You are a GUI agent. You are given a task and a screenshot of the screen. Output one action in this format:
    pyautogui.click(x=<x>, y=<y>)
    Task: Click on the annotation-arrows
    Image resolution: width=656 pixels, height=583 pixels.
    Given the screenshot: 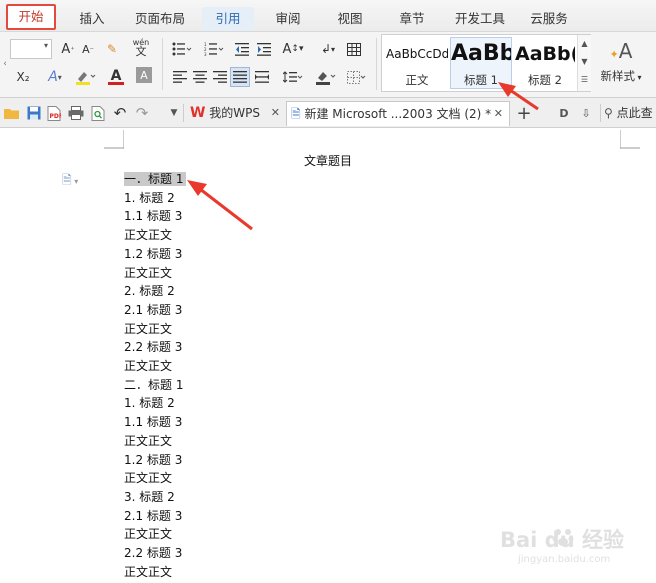 What is the action you would take?
    pyautogui.click(x=363, y=156)
    